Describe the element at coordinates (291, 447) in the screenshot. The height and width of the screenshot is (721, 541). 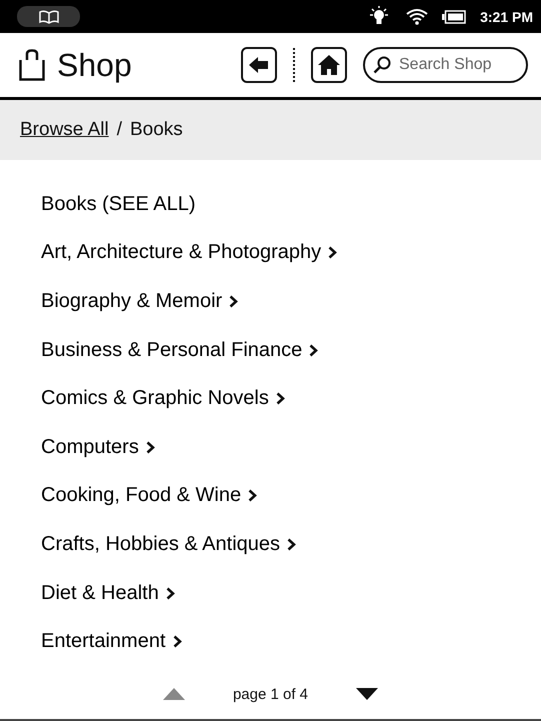
I see `category-item: Computers` at that location.